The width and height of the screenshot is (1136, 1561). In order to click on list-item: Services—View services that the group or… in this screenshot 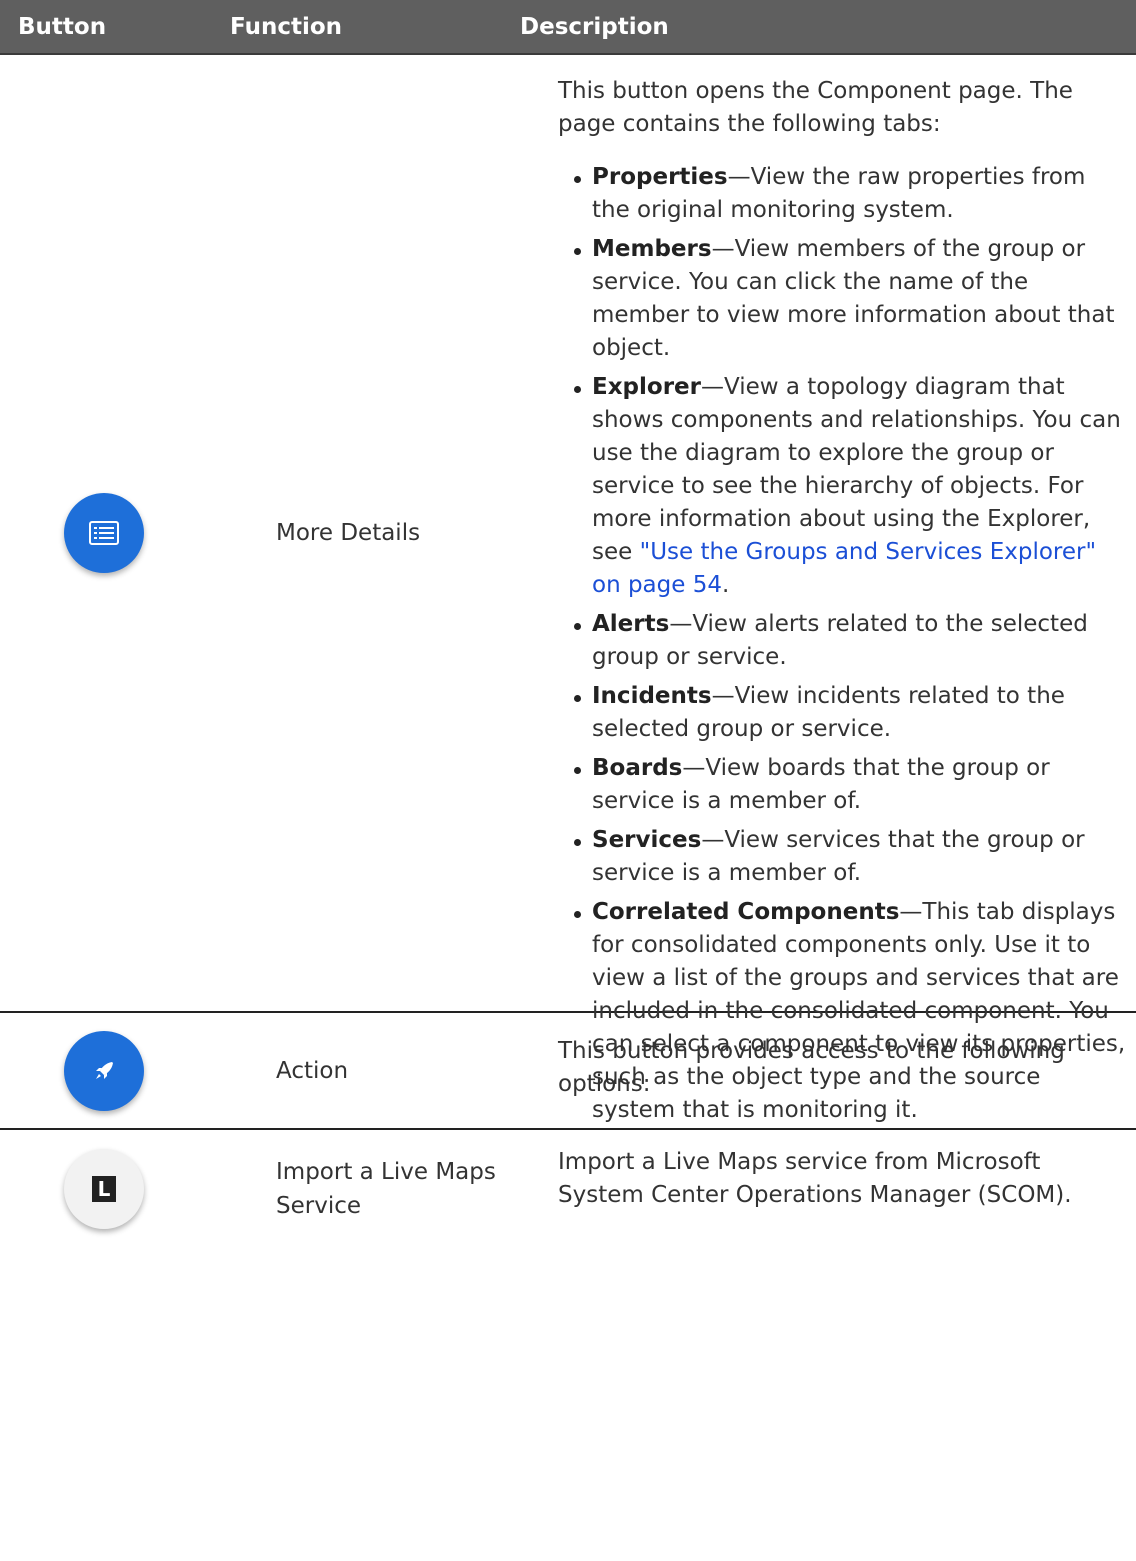, I will do `click(851, 857)`.